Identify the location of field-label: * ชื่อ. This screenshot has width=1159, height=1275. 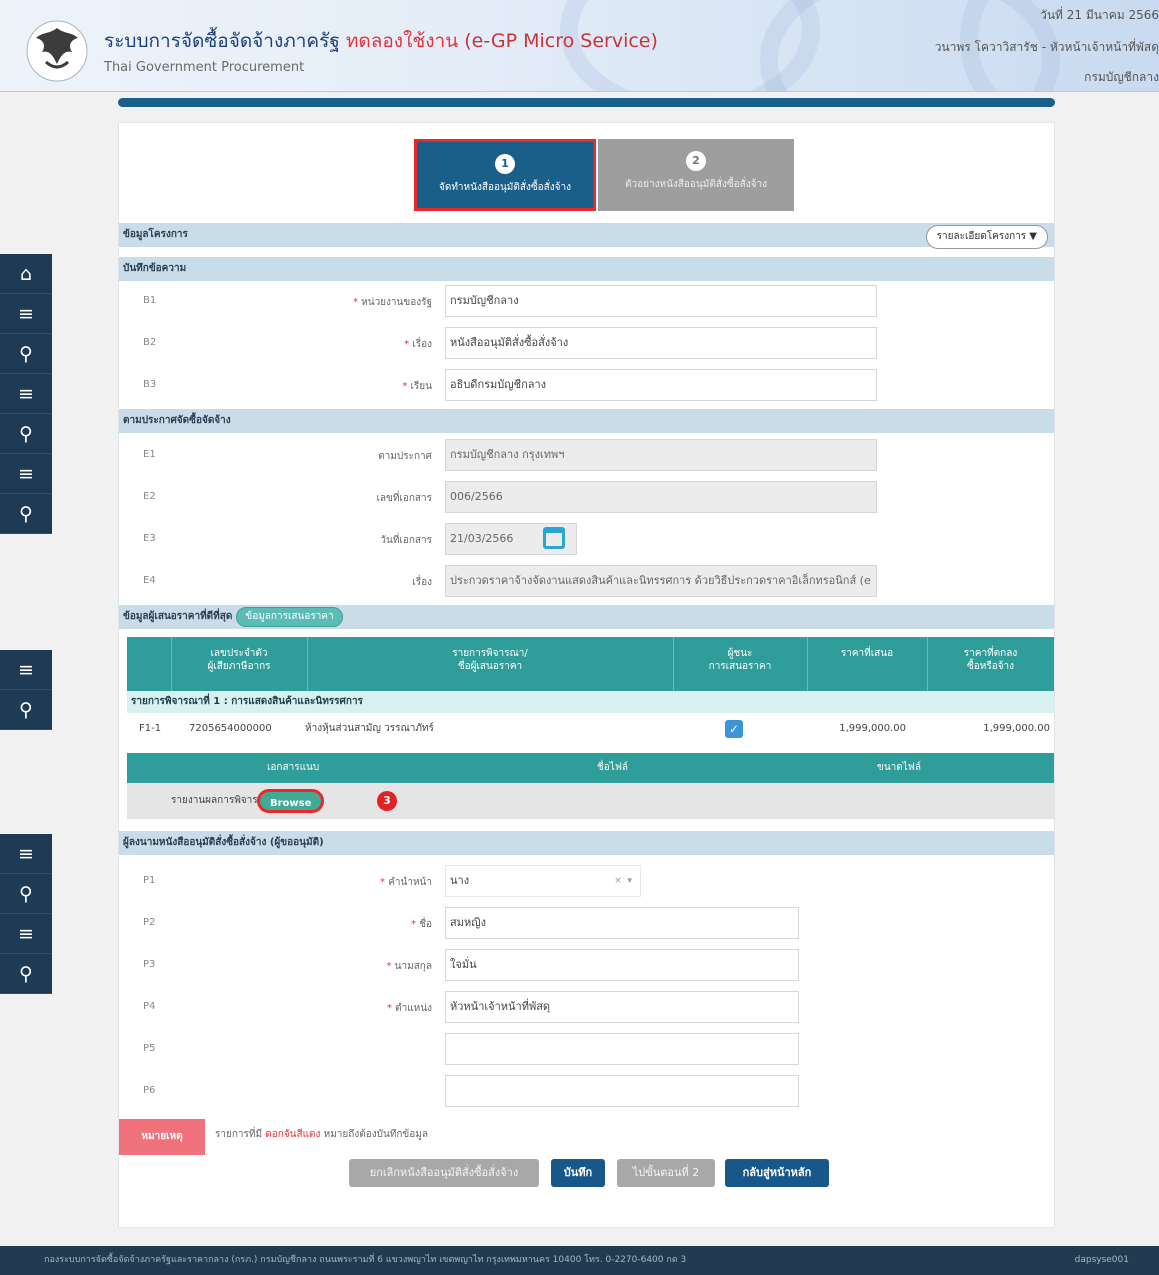
(421, 924).